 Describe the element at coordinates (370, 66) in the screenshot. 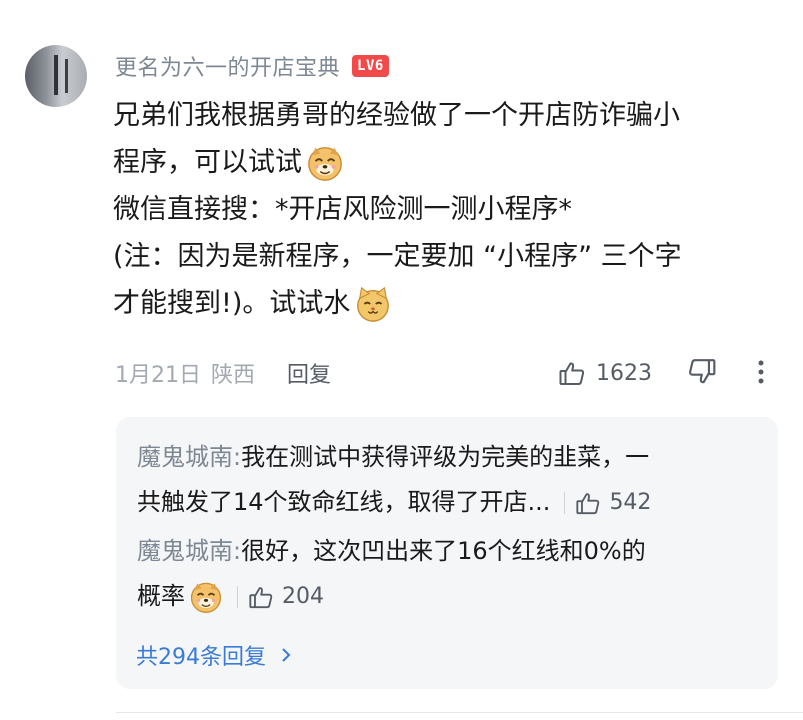

I see `level-badge: LV6` at that location.